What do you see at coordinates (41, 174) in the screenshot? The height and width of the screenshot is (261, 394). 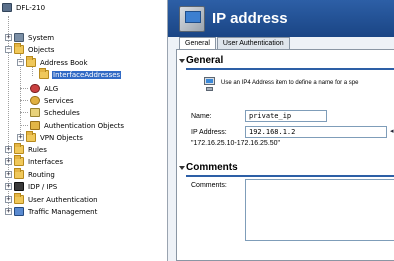 I see `tree-item-label: Routing` at bounding box center [41, 174].